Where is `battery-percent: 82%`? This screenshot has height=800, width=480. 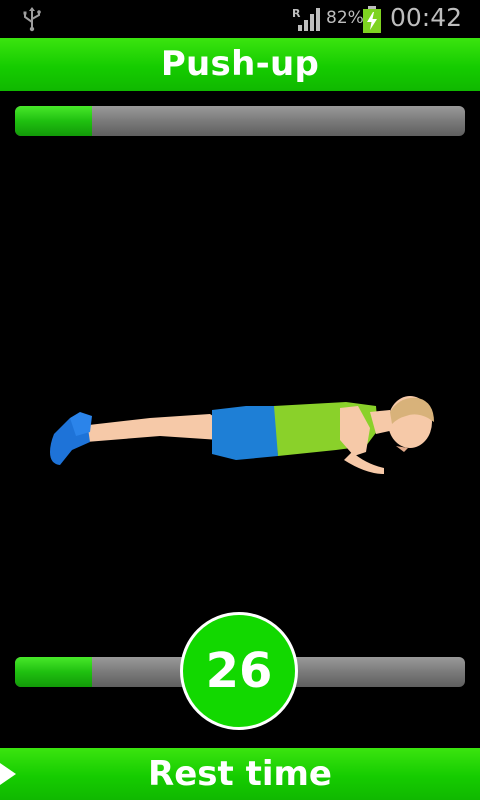 battery-percent: 82% is located at coordinates (345, 18).